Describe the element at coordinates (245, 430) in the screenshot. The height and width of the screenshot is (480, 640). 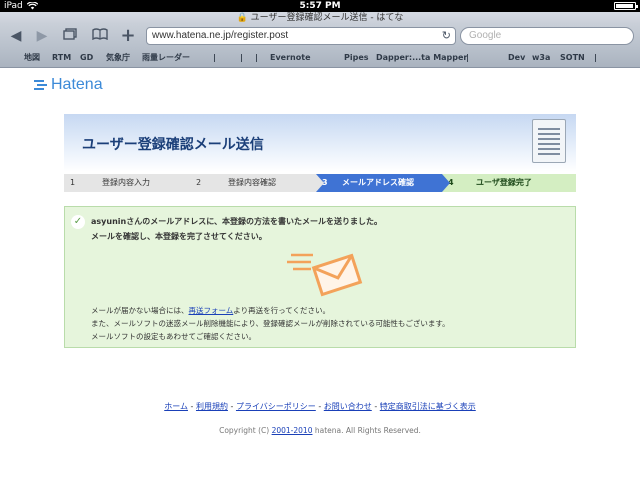
I see `copyright-prefix: Copyright (C)` at that location.